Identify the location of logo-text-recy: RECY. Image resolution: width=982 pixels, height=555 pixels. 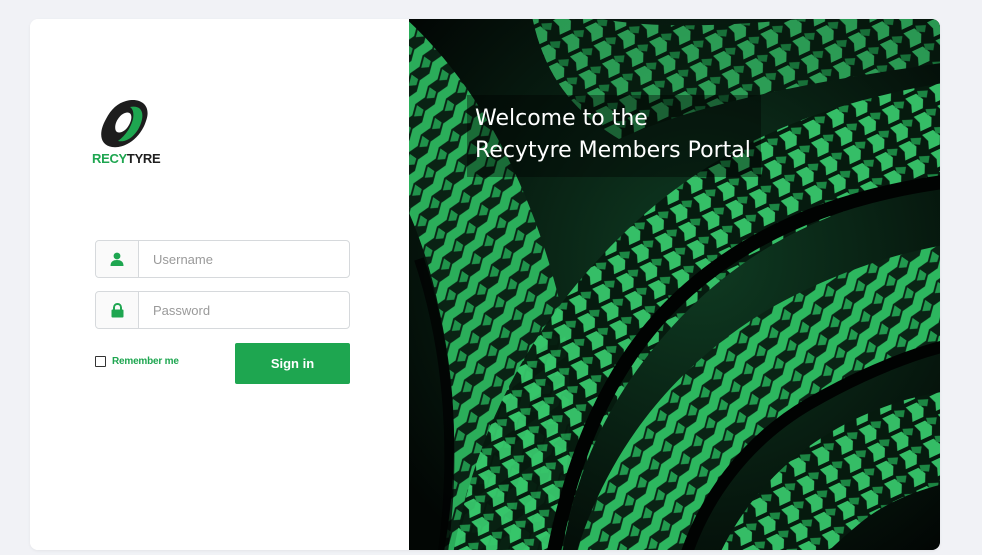
(109, 158).